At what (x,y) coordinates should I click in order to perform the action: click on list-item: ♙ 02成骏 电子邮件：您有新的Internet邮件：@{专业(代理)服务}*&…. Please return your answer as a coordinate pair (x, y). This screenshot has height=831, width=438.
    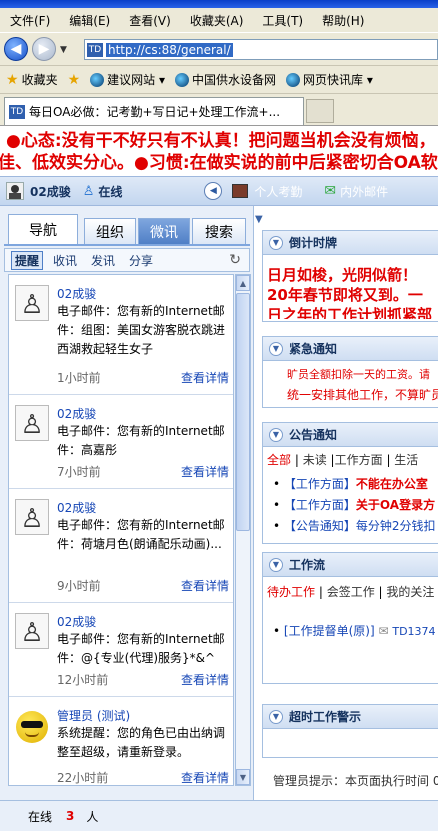
    Looking at the image, I should click on (121, 650).